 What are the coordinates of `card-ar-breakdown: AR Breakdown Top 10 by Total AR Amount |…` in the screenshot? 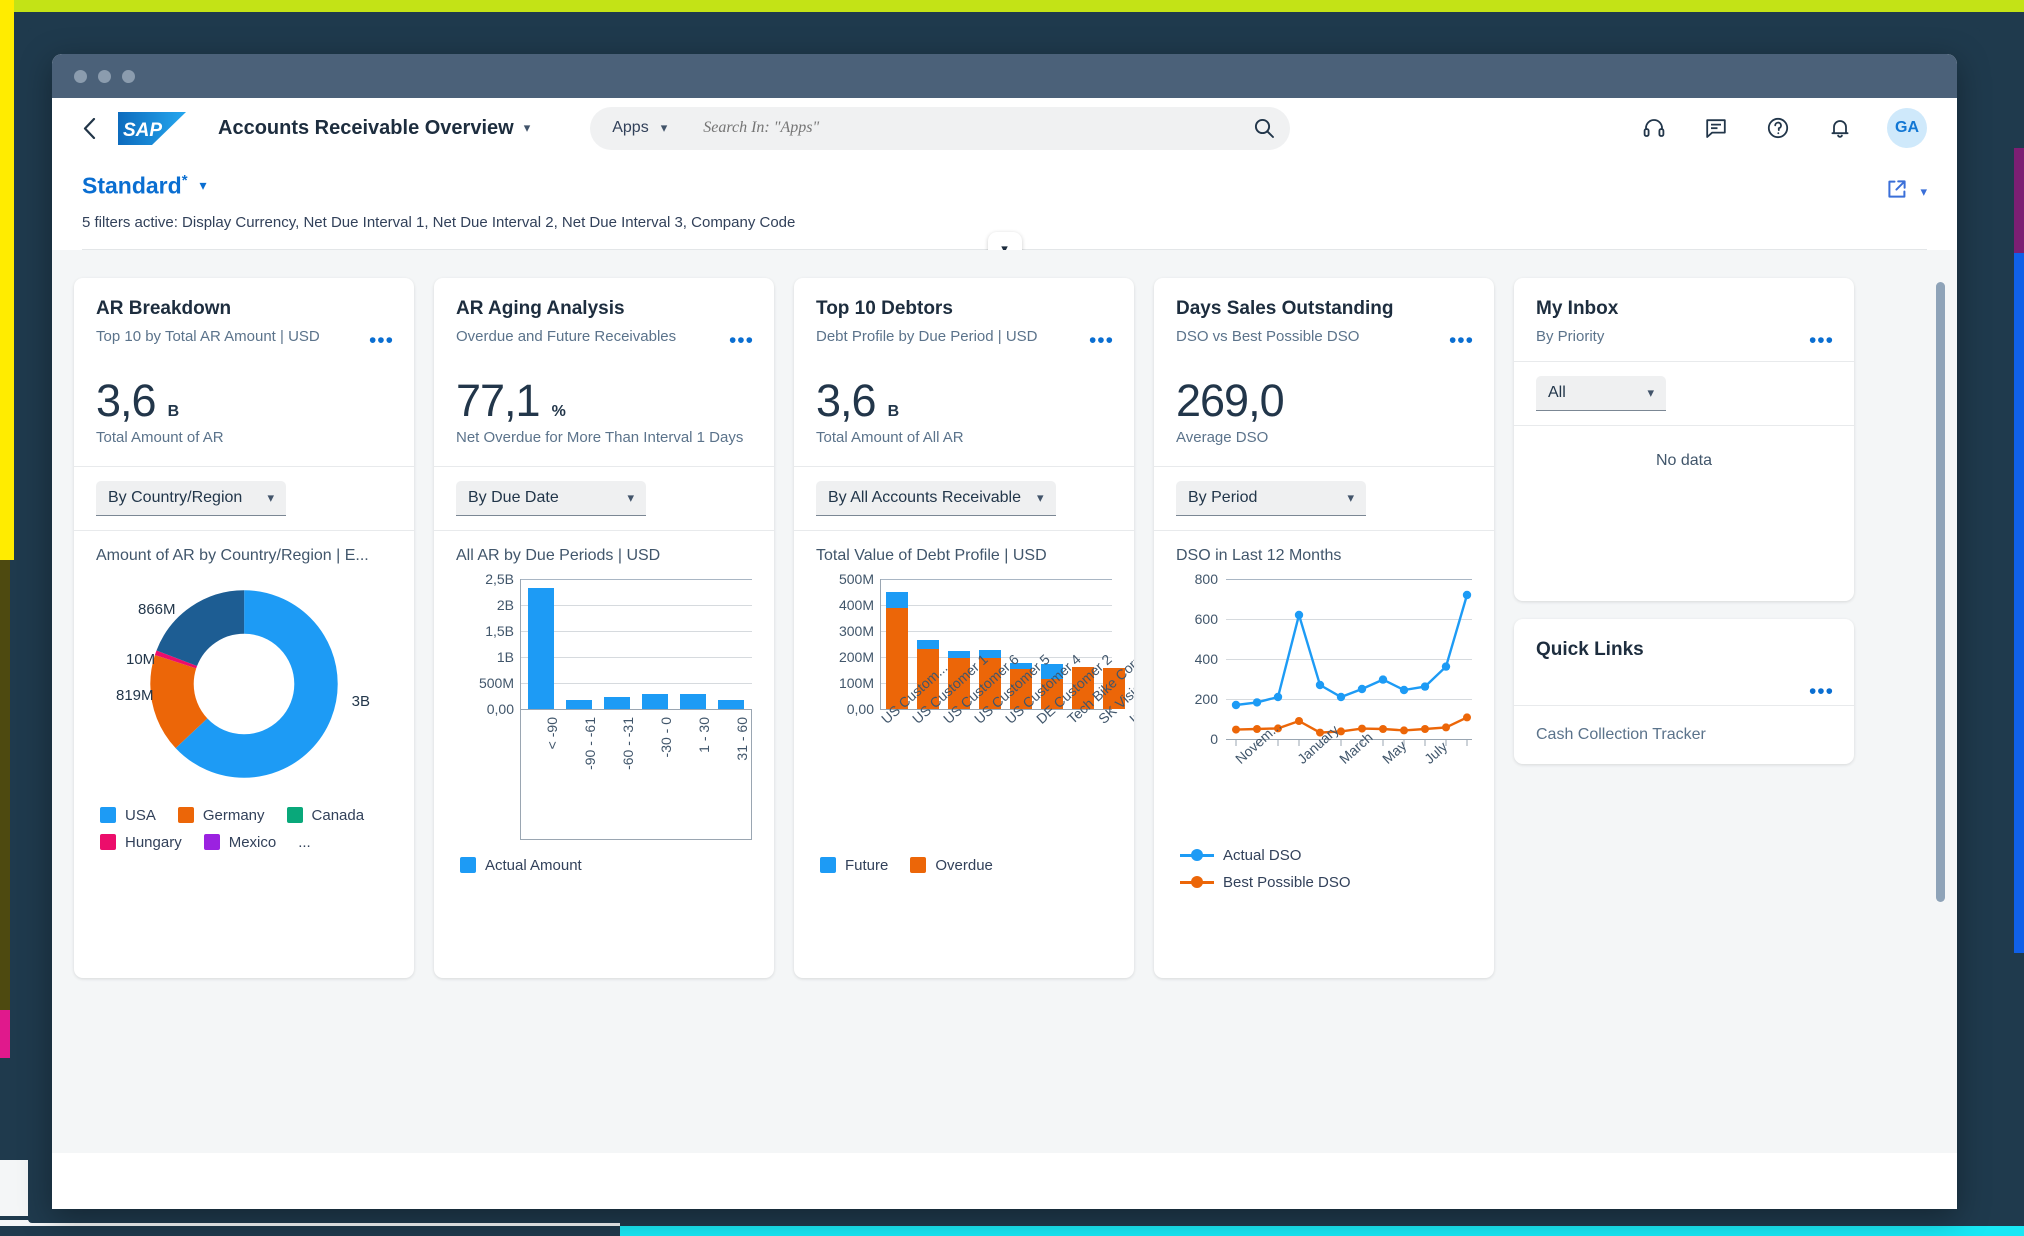 It's located at (244, 627).